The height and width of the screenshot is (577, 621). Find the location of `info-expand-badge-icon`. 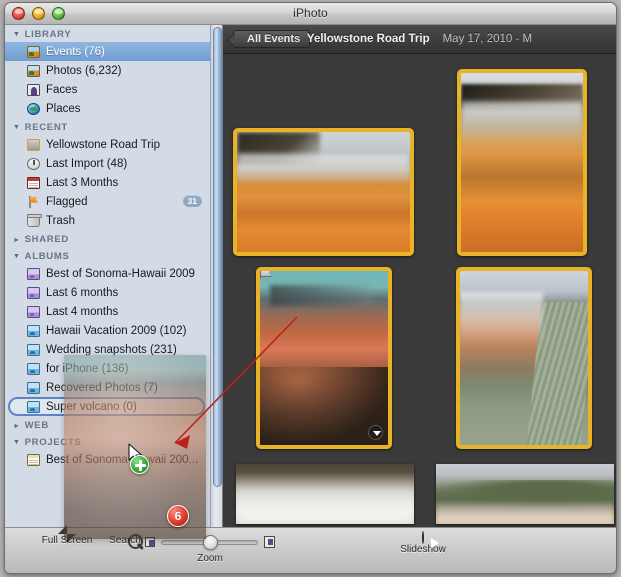

info-expand-badge-icon is located at coordinates (375, 432).